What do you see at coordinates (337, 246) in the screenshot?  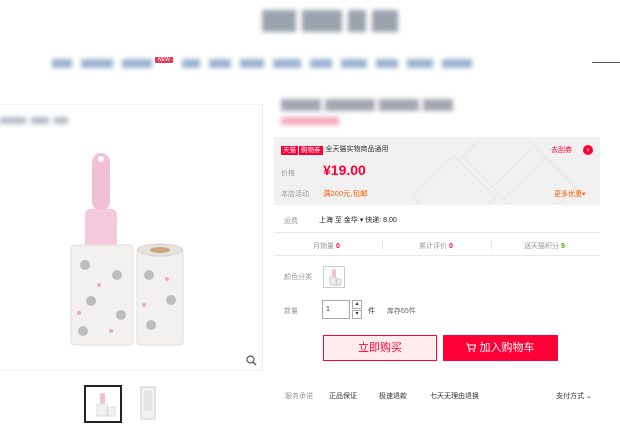 I see `monthly-sales-value: 0` at bounding box center [337, 246].